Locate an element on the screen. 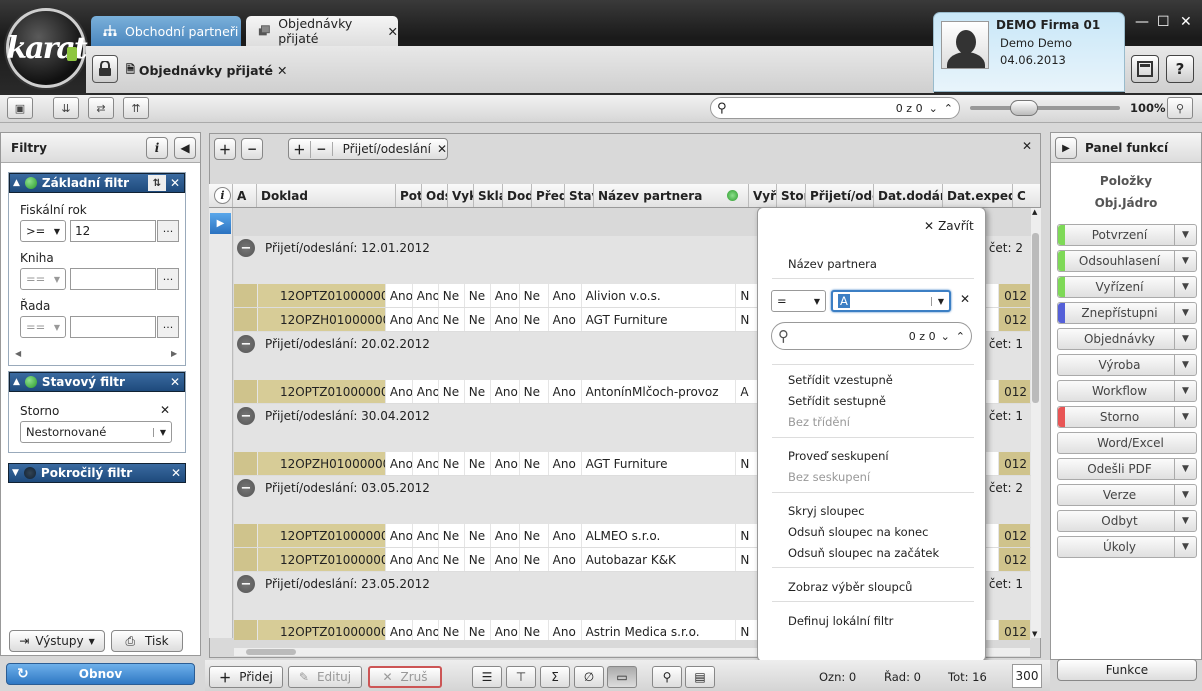 This screenshot has height=691, width=1202. export-button: ⇈ is located at coordinates (136, 108).